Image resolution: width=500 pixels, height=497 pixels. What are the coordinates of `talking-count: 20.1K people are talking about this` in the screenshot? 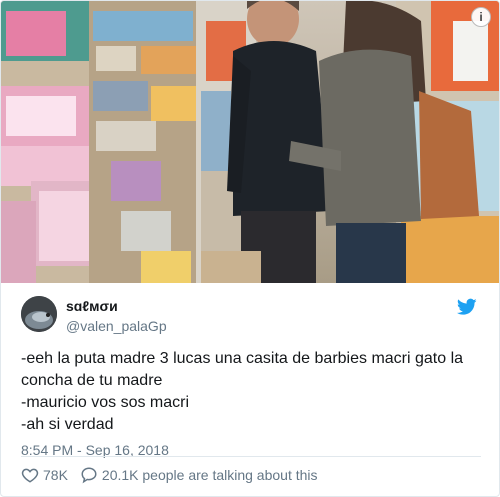 It's located at (209, 475).